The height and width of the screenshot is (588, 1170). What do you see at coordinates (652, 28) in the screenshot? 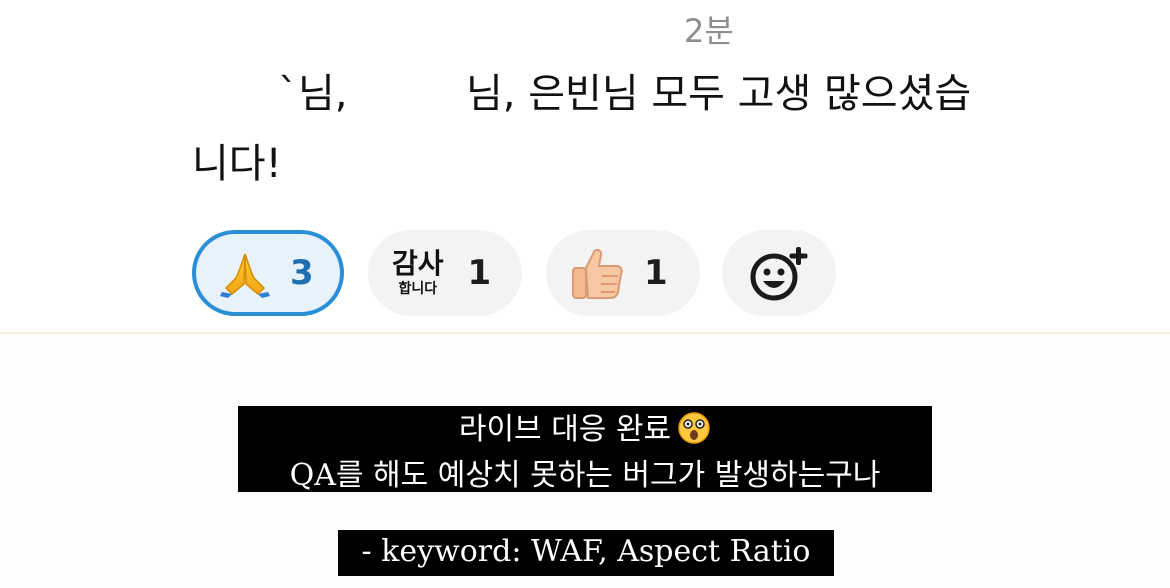
I see `redacted-area` at bounding box center [652, 28].